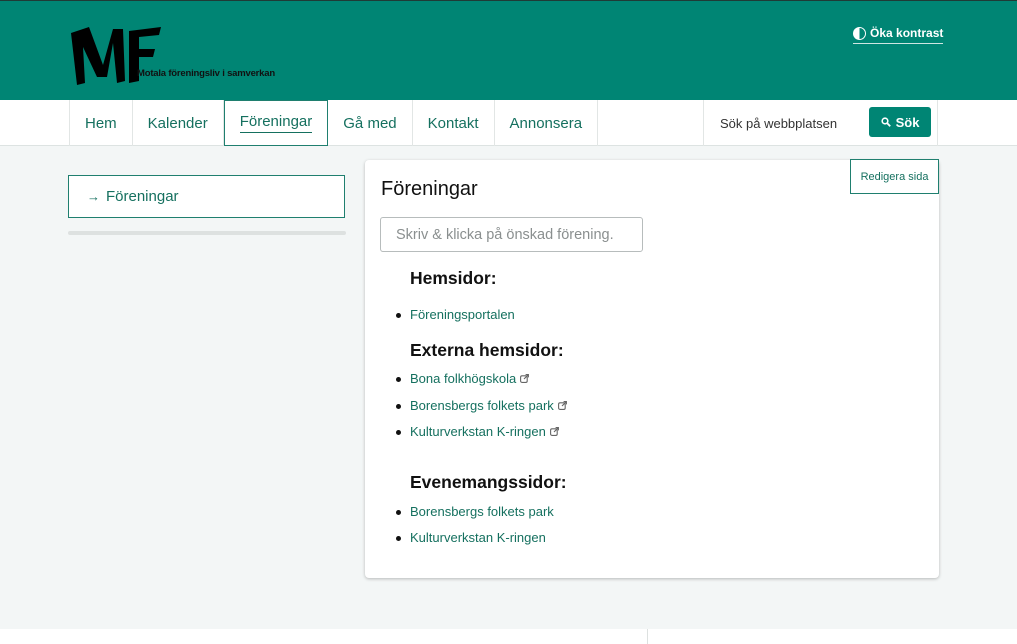 This screenshot has width=1017, height=644. I want to click on list-item-link: Bona folkhögskola, so click(462, 378).